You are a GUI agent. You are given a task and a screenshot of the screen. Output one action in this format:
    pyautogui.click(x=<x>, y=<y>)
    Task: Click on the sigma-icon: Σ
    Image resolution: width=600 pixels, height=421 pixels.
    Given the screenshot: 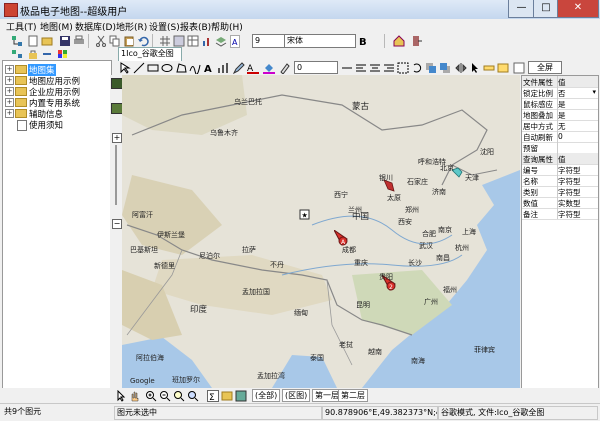 What is the action you would take?
    pyautogui.click(x=213, y=396)
    